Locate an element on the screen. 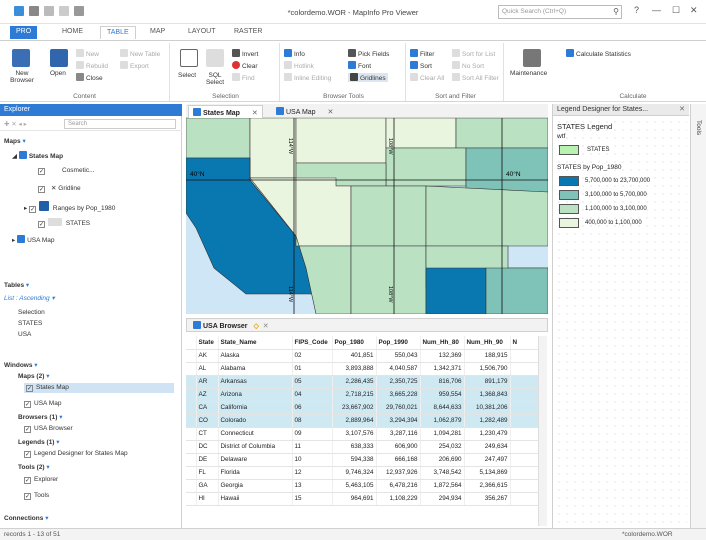 This screenshot has width=706, height=540. table-cell: Delaware is located at coordinates (255, 460).